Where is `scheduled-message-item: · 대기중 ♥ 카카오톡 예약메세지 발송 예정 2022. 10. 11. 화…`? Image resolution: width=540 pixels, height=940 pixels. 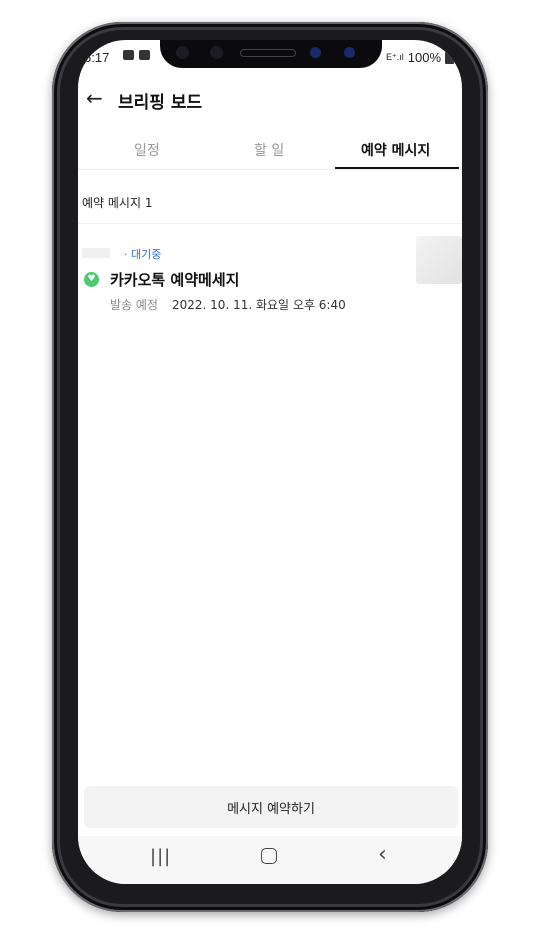 scheduled-message-item: · 대기중 ♥ 카카오톡 예약메세지 발송 예정 2022. 10. 11. 화… is located at coordinates (270, 281).